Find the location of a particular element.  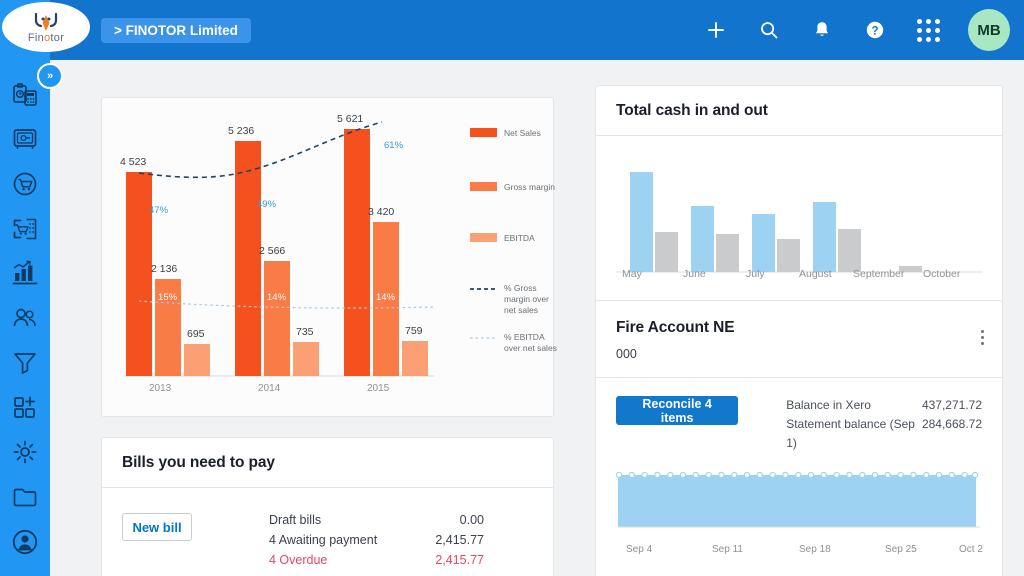

legend-label-ebitda: EBITDA is located at coordinates (519, 238).